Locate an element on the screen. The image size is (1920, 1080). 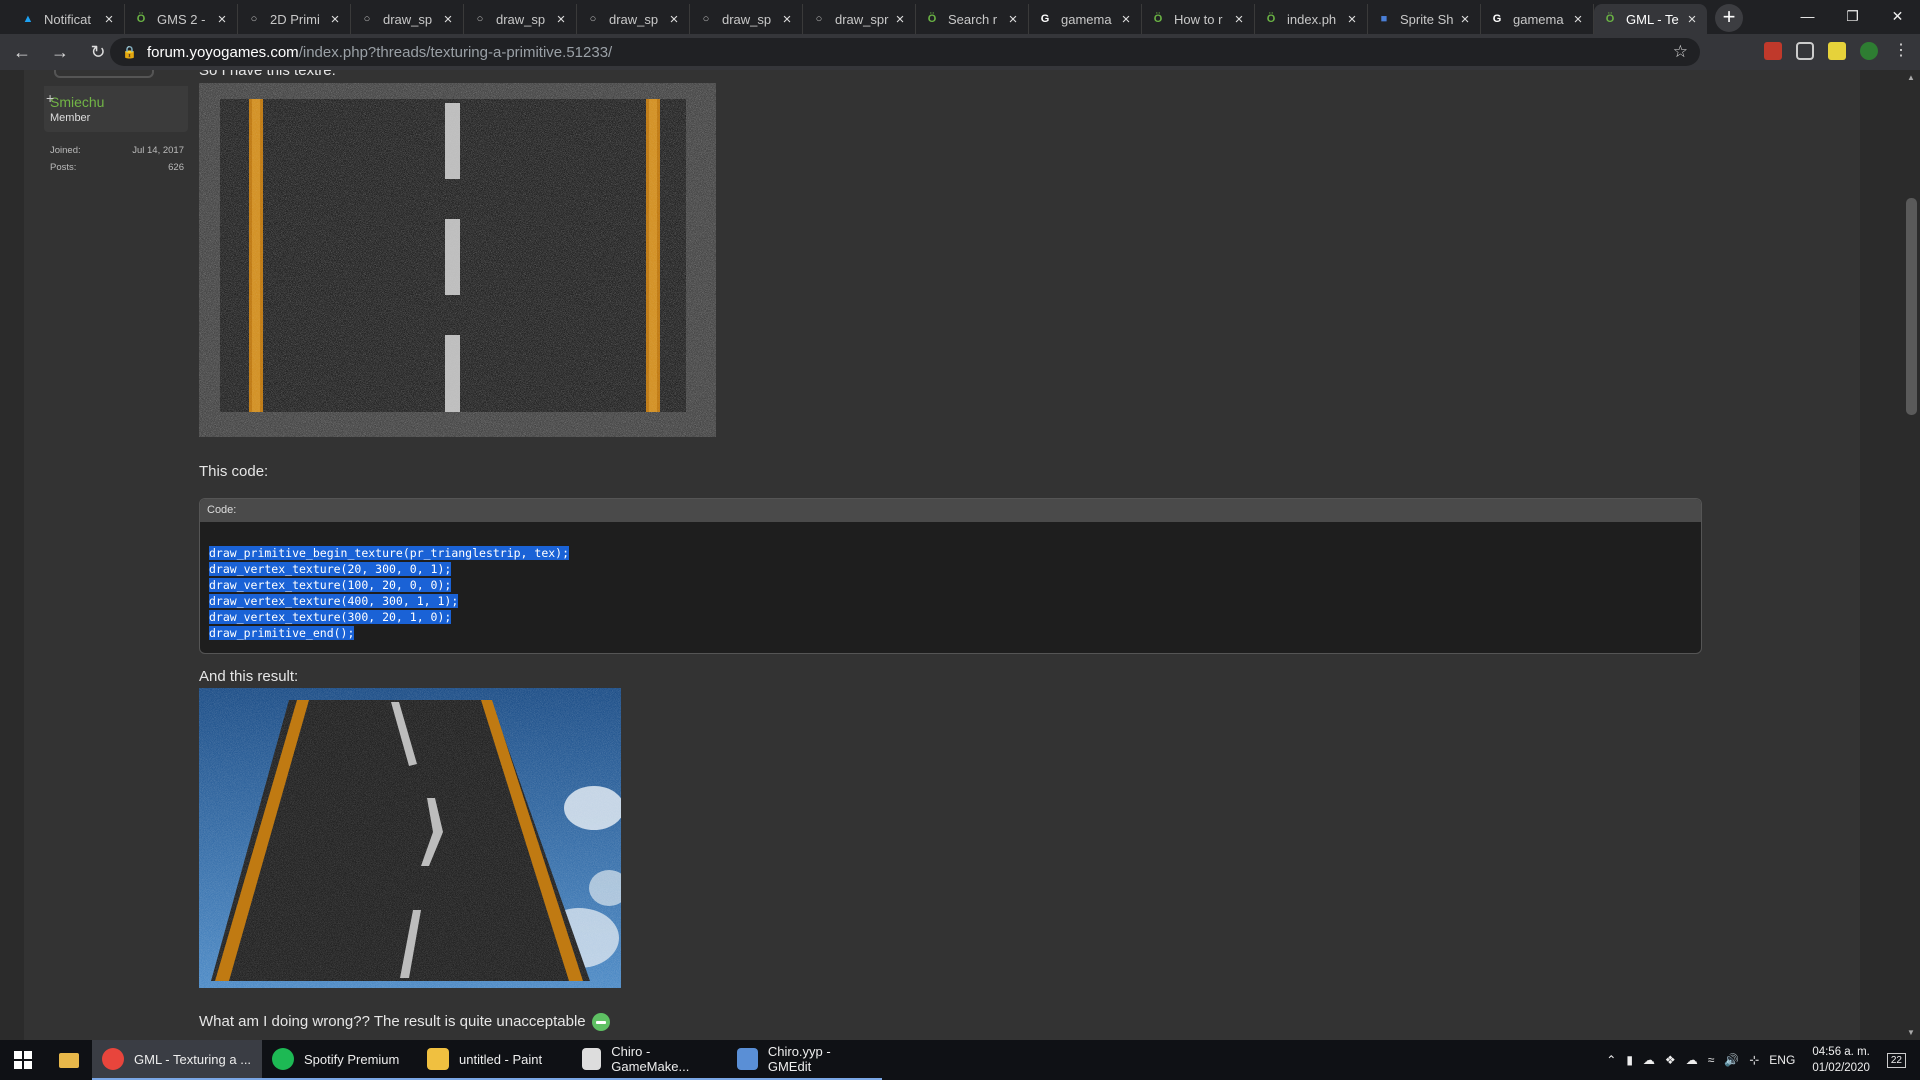
browser-tab: Ö GML - Te × is located at coordinates (1650, 19).